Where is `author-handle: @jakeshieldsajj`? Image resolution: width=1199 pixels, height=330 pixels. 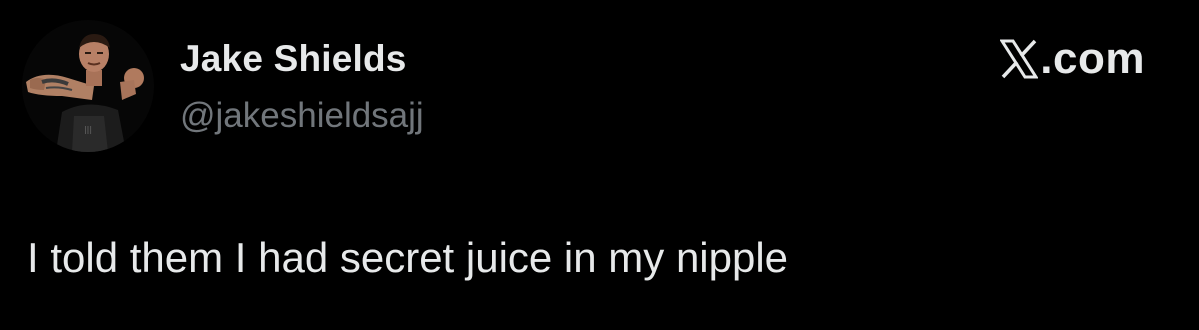
author-handle: @jakeshieldsajj is located at coordinates (302, 116).